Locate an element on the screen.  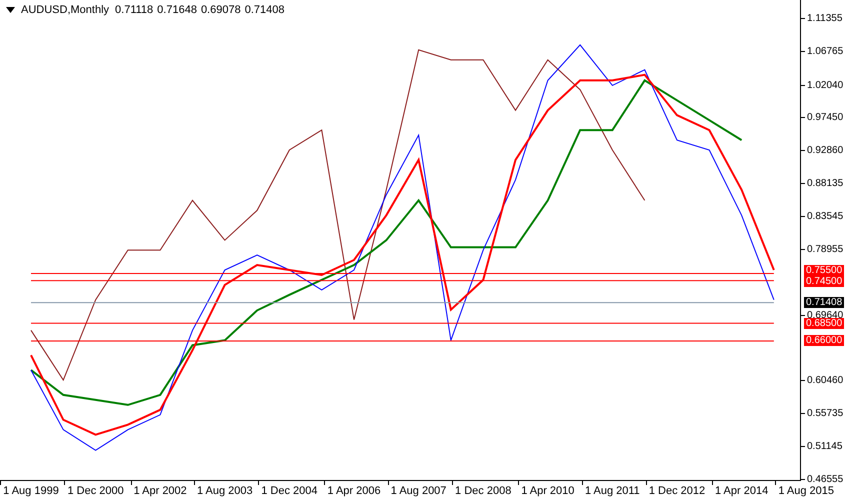
symbol-label: AUDUSD,Monthly is located at coordinates (65, 10).